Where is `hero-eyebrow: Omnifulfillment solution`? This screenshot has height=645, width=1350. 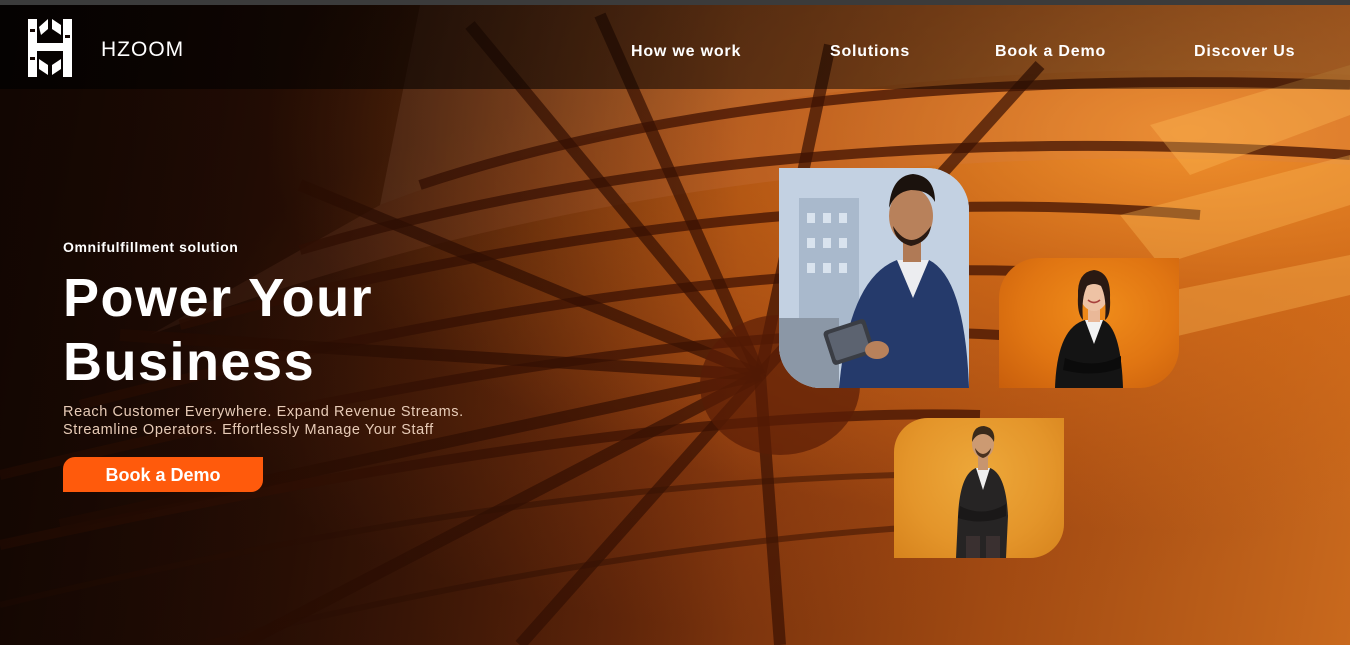 hero-eyebrow: Omnifulfillment solution is located at coordinates (151, 247).